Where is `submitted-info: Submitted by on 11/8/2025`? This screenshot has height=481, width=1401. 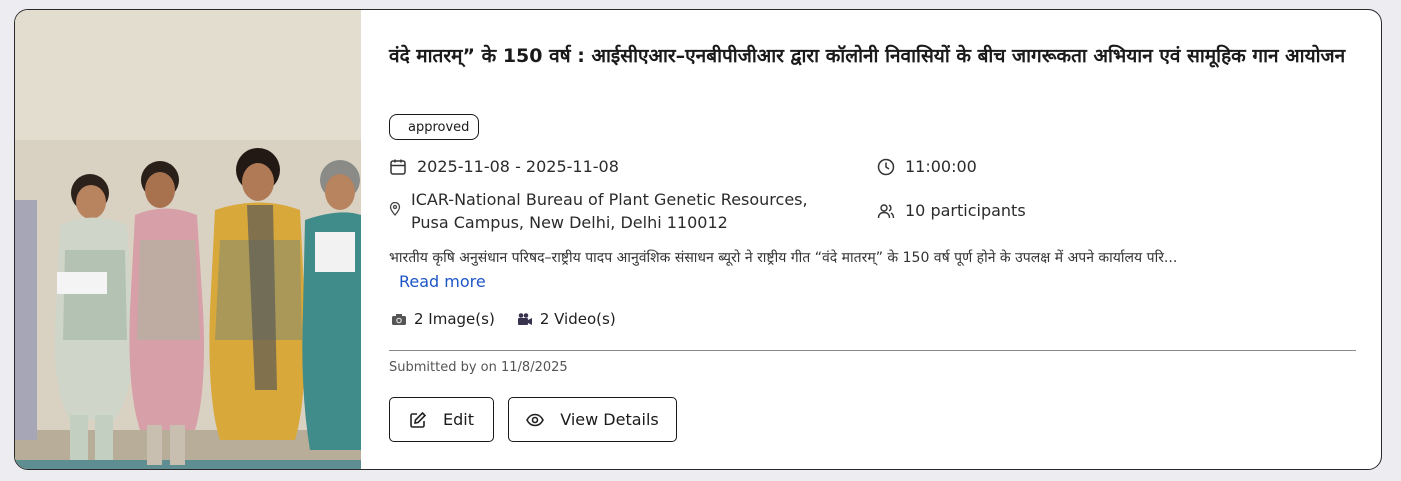 submitted-info: Submitted by on 11/8/2025 is located at coordinates (478, 367).